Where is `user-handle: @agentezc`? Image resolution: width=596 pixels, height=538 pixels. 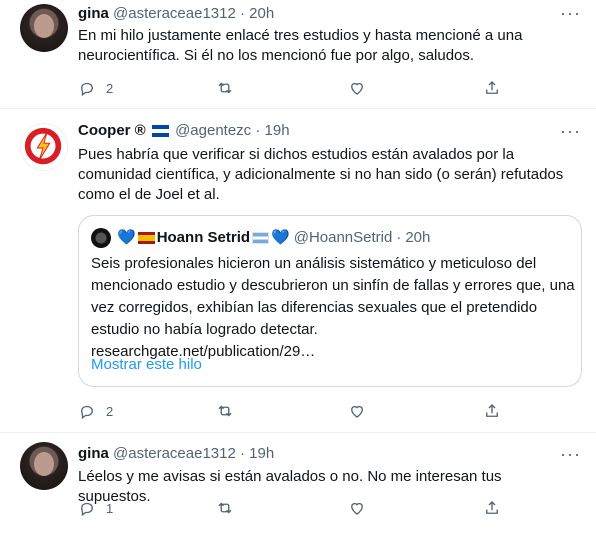 user-handle: @agentezc is located at coordinates (213, 130).